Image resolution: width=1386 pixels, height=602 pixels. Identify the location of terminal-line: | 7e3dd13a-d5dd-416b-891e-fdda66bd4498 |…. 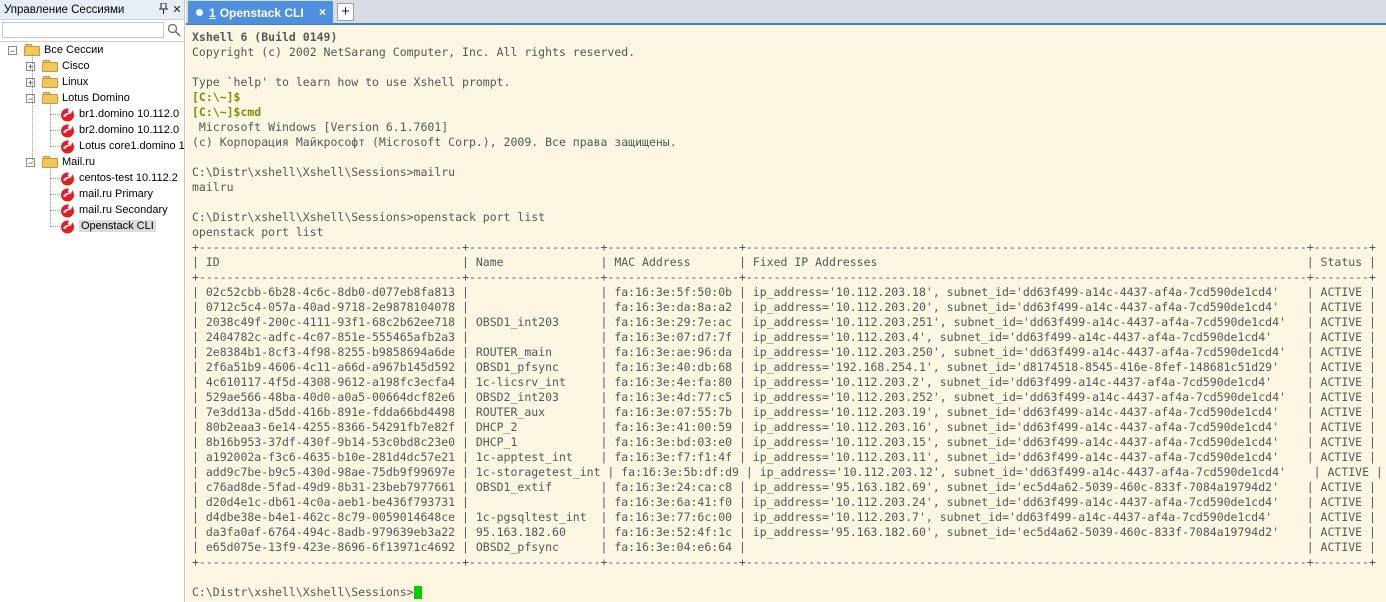
(784, 412).